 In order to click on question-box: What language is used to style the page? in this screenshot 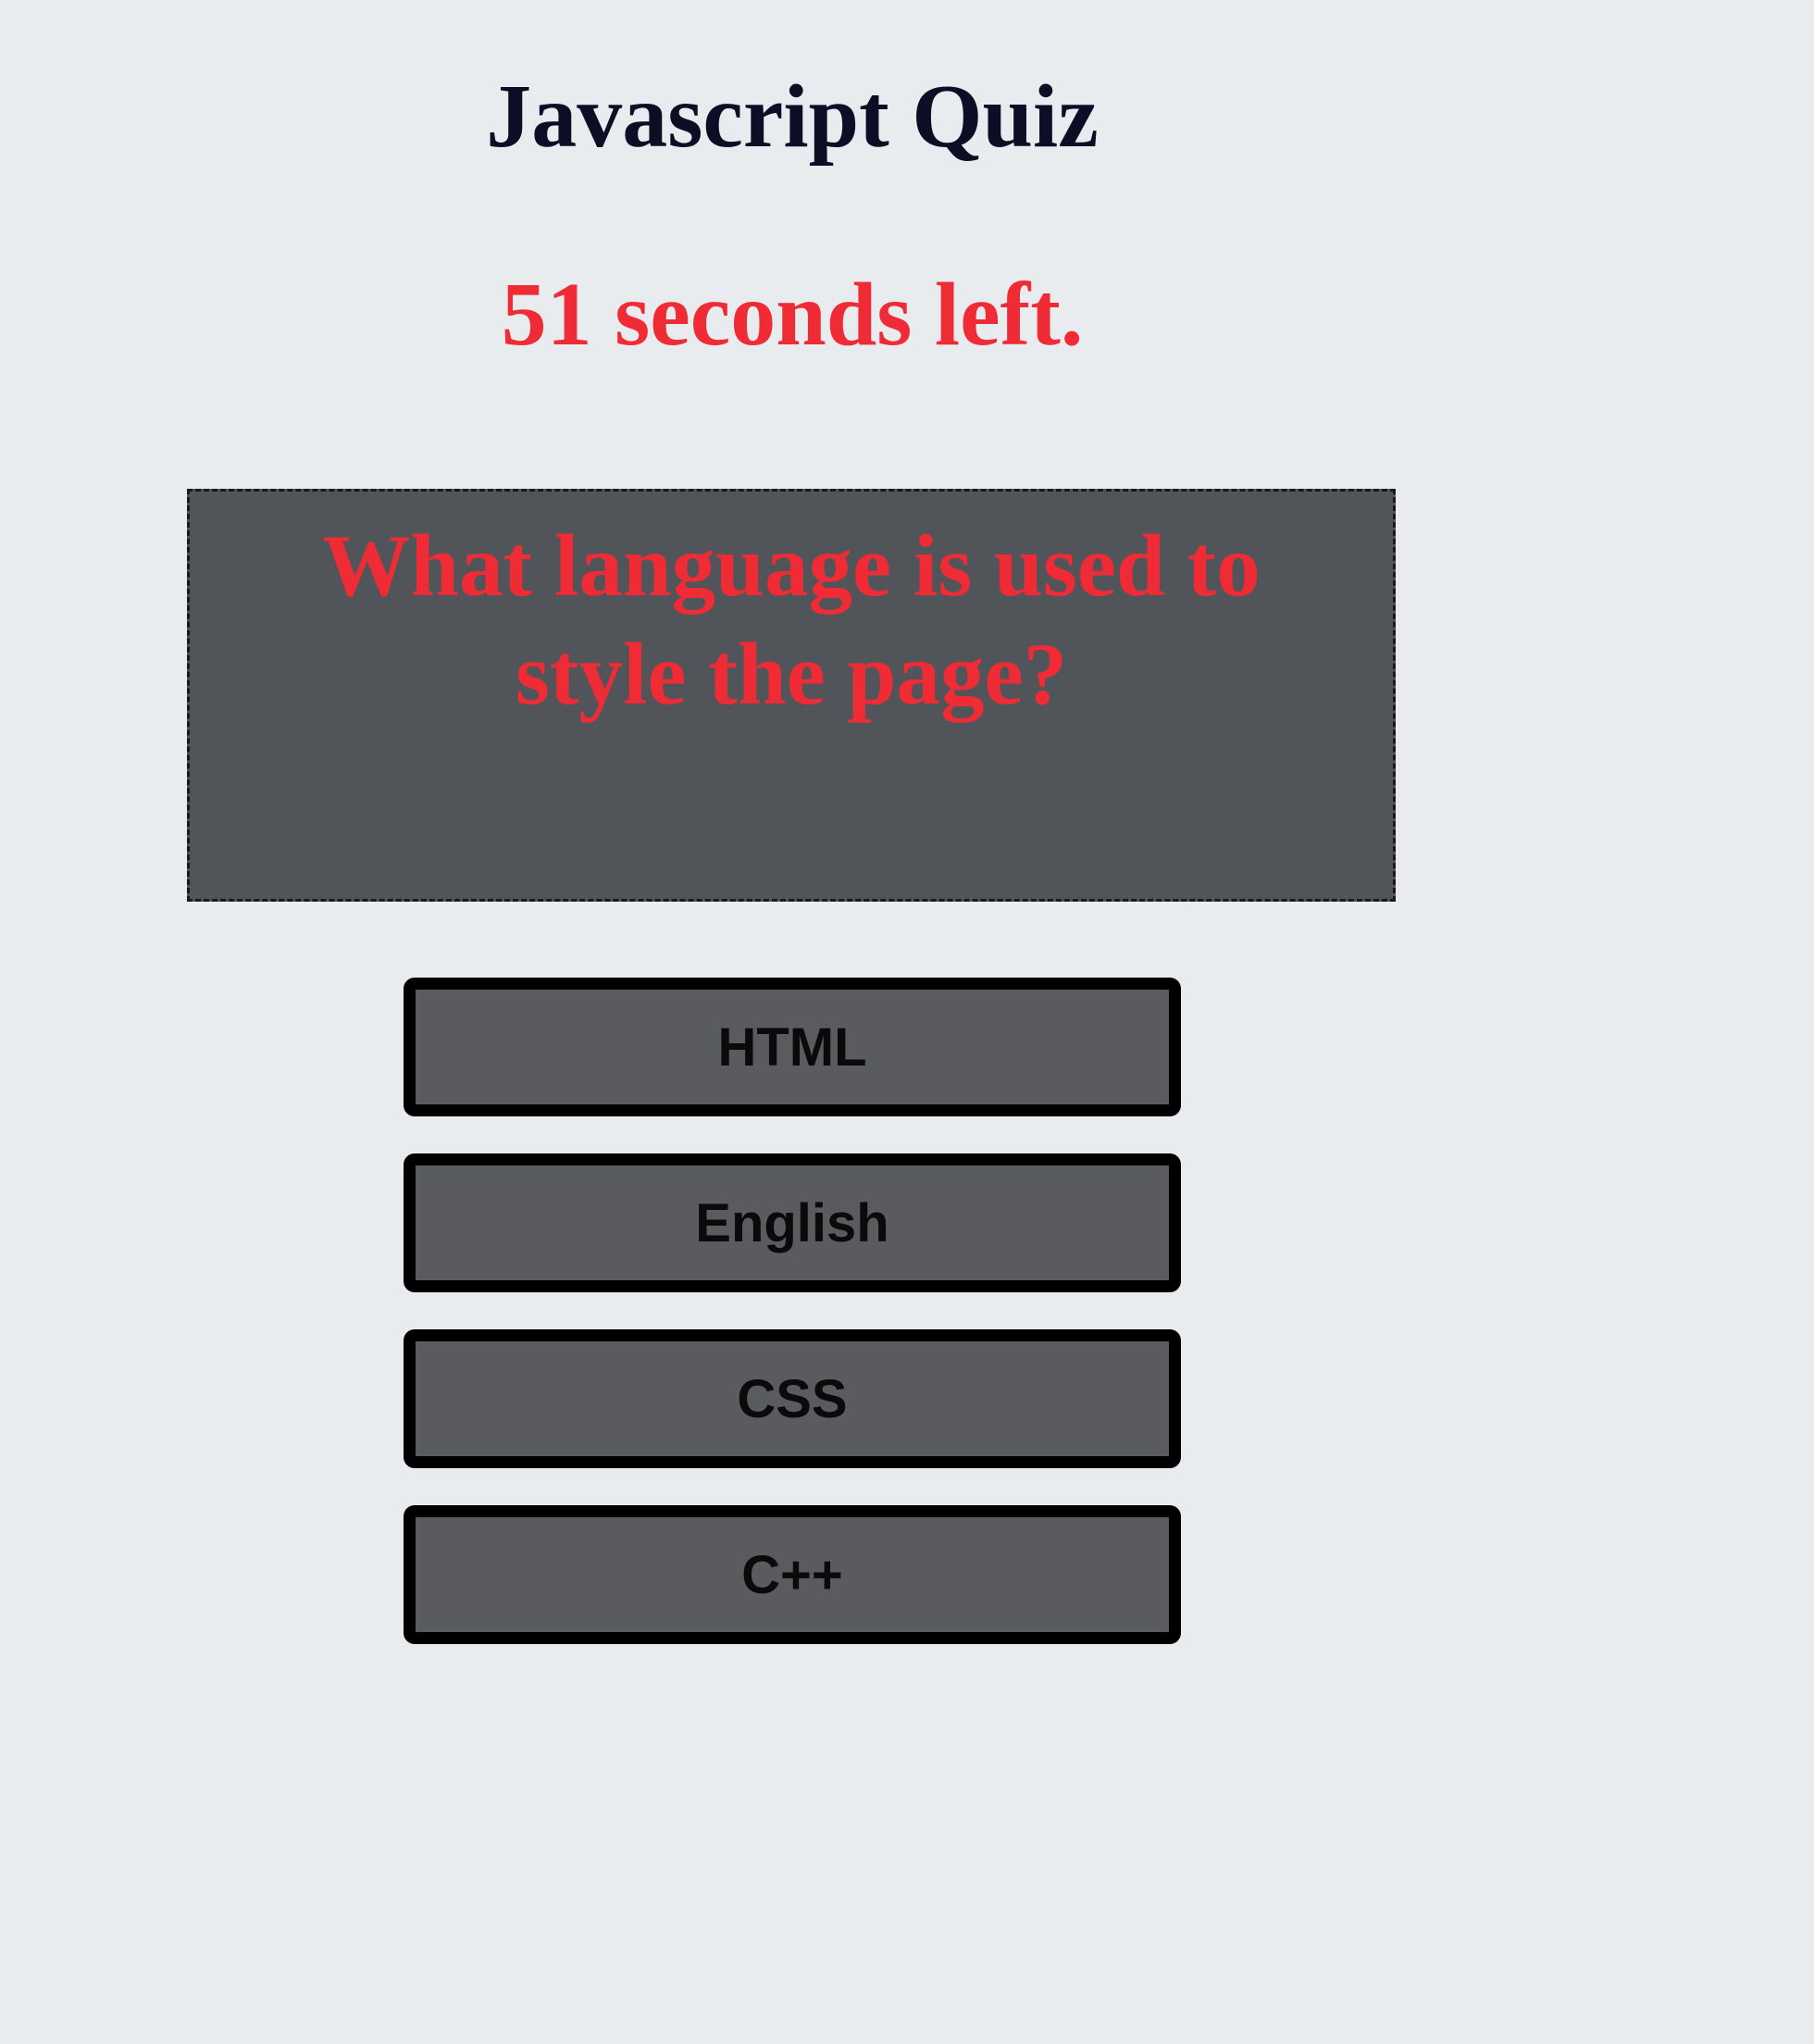, I will do `click(791, 695)`.